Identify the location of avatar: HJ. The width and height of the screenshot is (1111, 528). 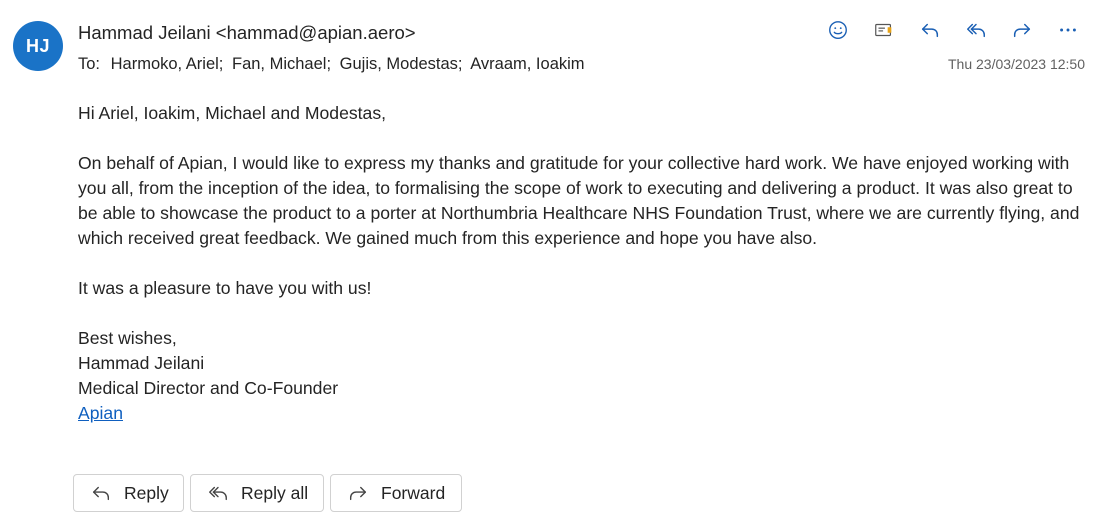
(38, 46).